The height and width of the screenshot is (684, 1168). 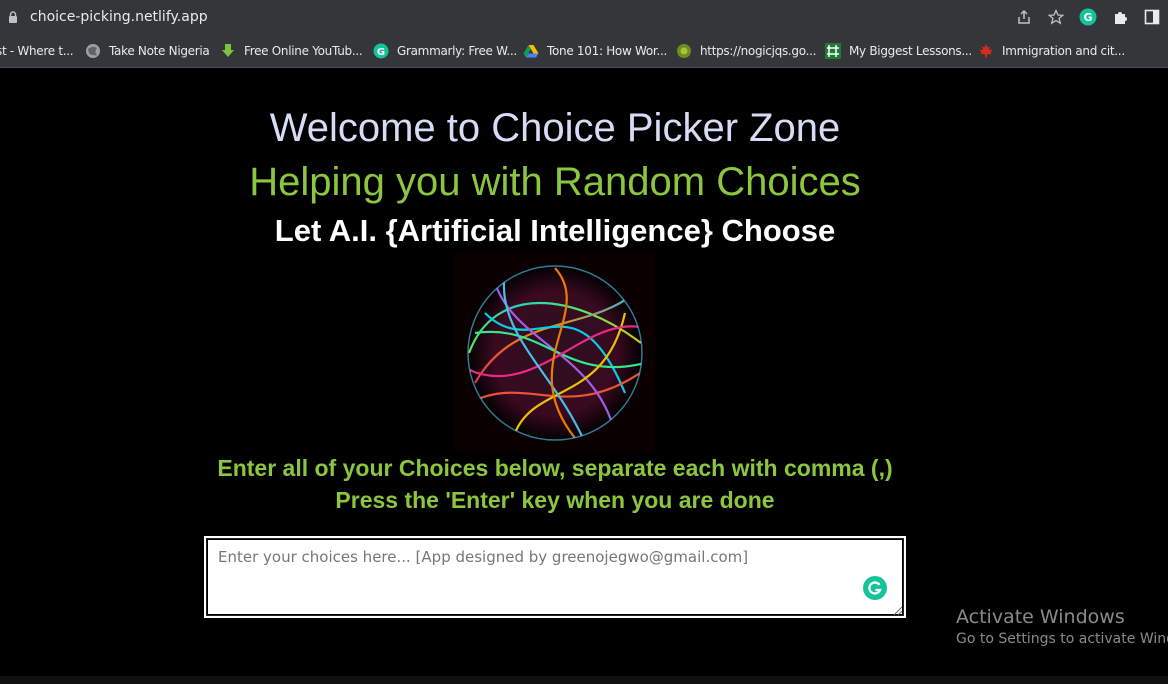 What do you see at coordinates (1120, 17) in the screenshot?
I see `extensions-puzzle-icon` at bounding box center [1120, 17].